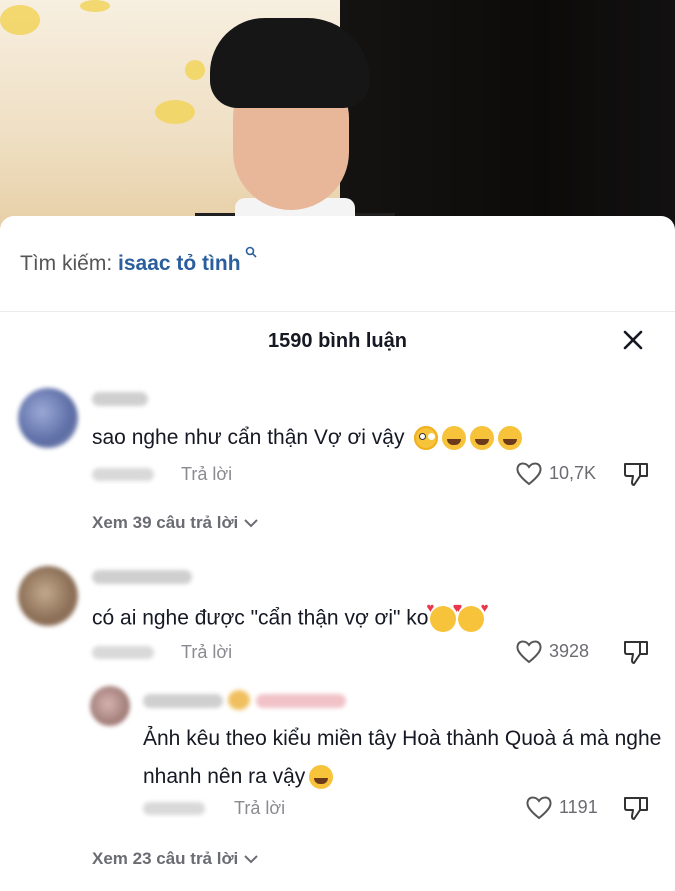 Image resolution: width=675 pixels, height=891 pixels. Describe the element at coordinates (290, 616) in the screenshot. I see `comment-text: có ai nghe được "cẩn thận vợ ơi" ko` at that location.